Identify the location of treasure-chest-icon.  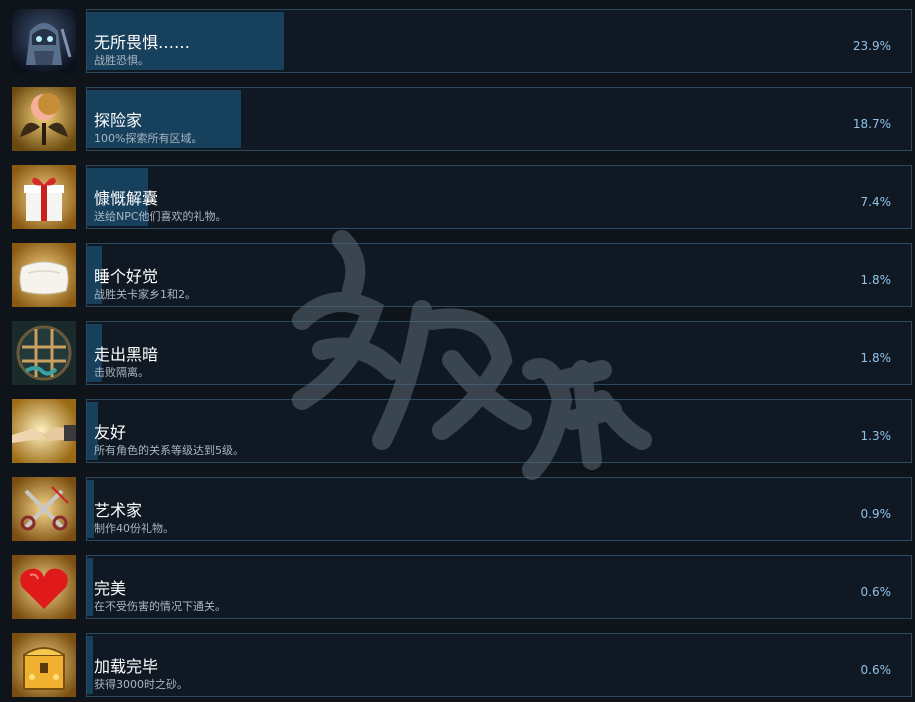
(44, 665).